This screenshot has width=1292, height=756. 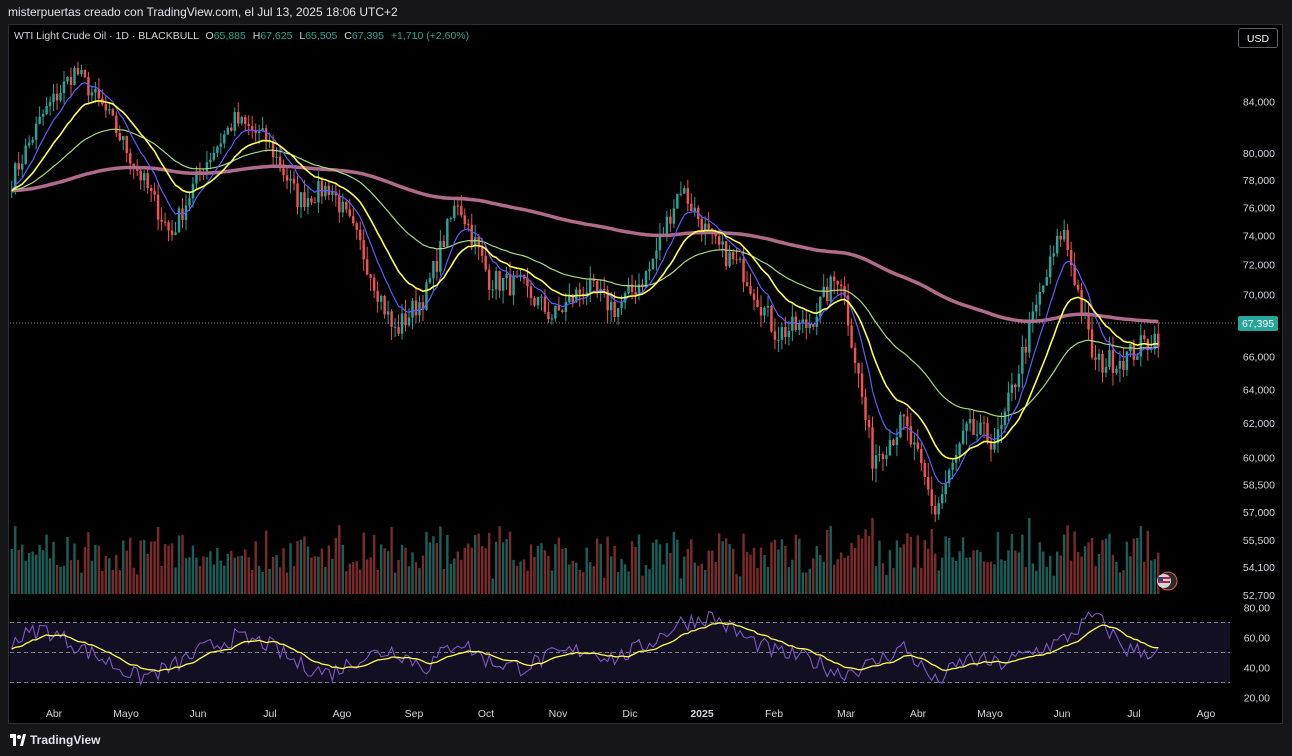 I want to click on time-tick-label: Dic, so click(x=629, y=714).